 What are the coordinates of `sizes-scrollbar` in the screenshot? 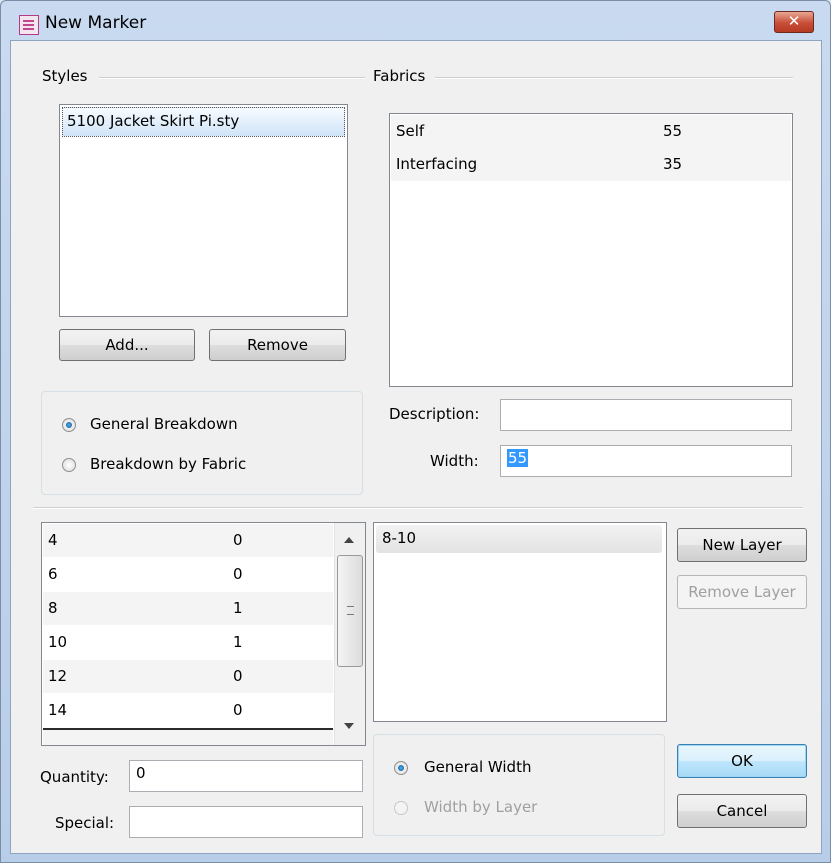 It's located at (349, 634).